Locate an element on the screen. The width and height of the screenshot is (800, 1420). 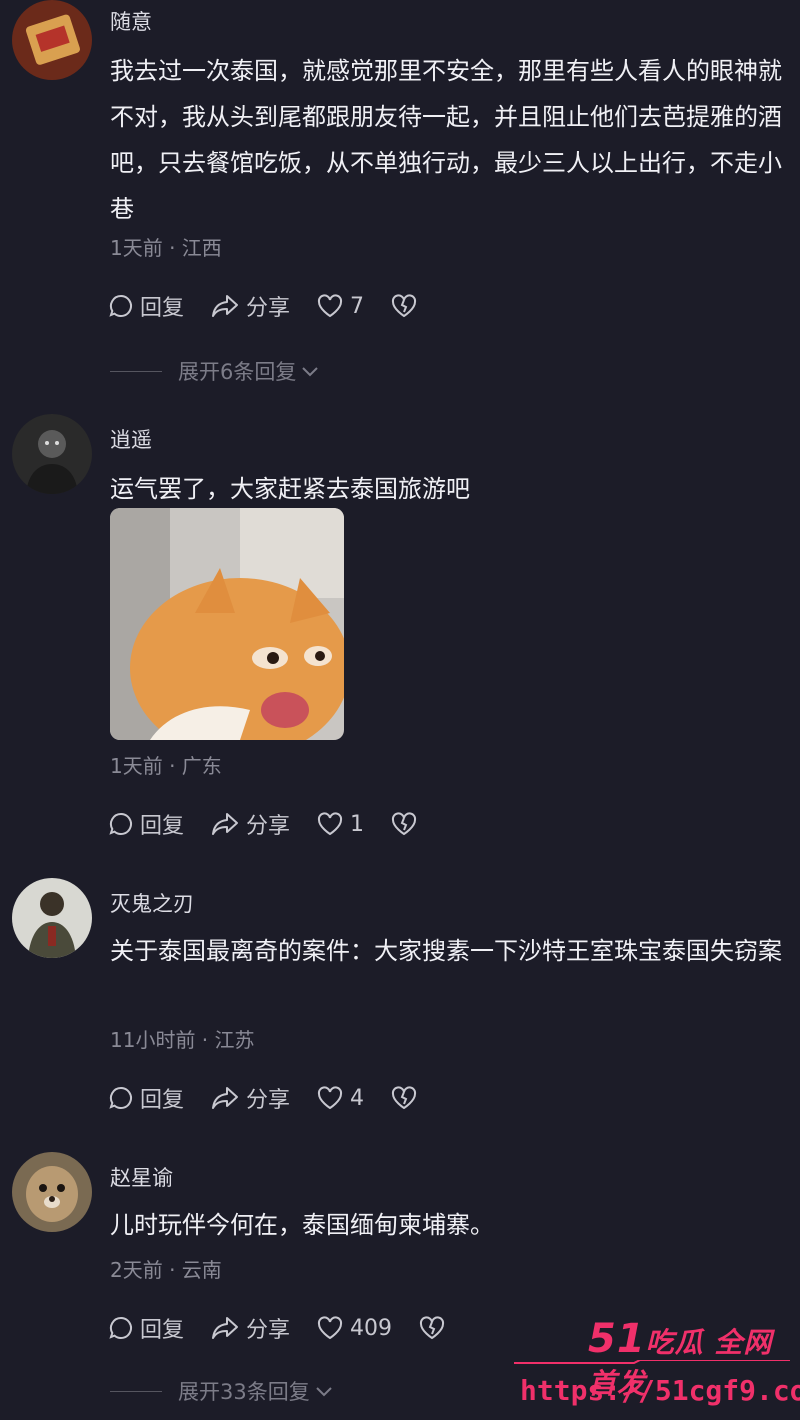
comment-meta: 2天前 · 云南 is located at coordinates (166, 1270).